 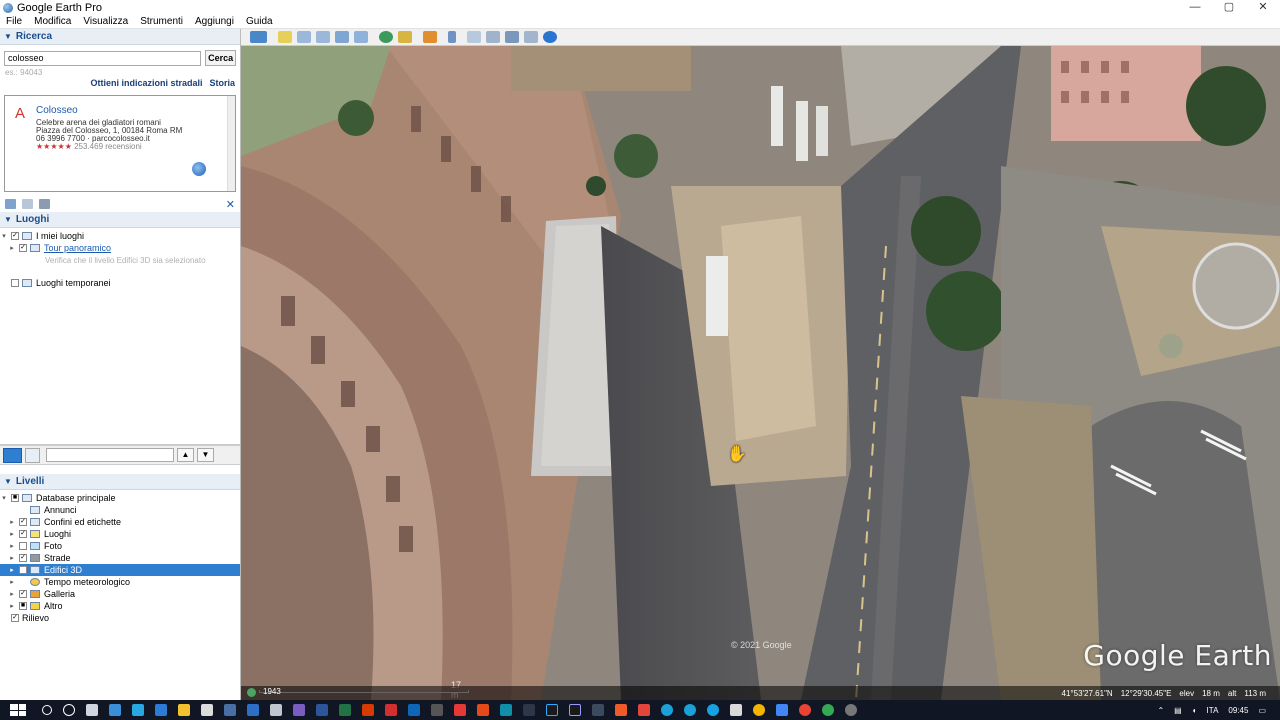 What do you see at coordinates (1238, 710) in the screenshot?
I see `clock: 09:45` at bounding box center [1238, 710].